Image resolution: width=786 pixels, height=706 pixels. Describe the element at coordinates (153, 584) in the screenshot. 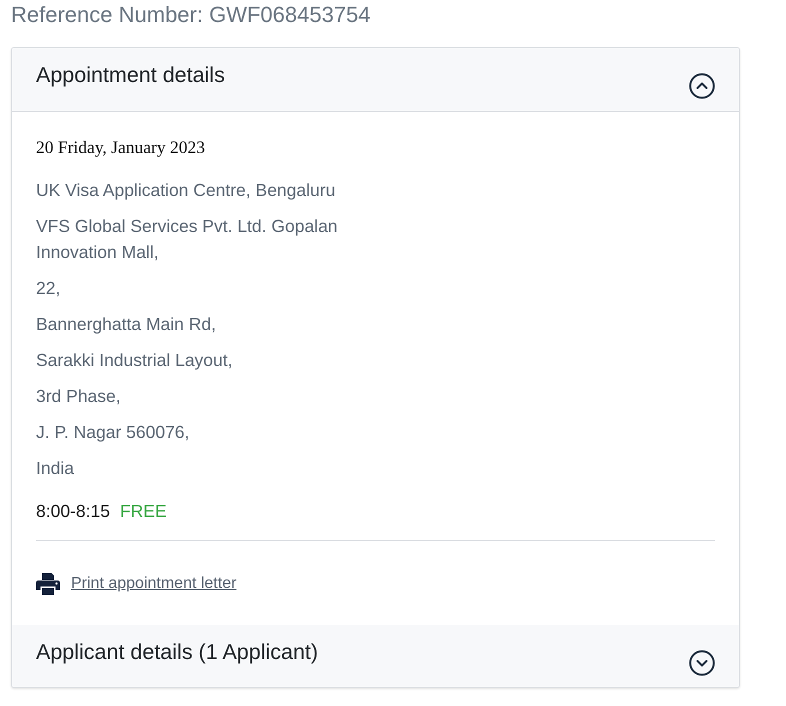

I see `print-letter-link: Print appointment letter` at that location.